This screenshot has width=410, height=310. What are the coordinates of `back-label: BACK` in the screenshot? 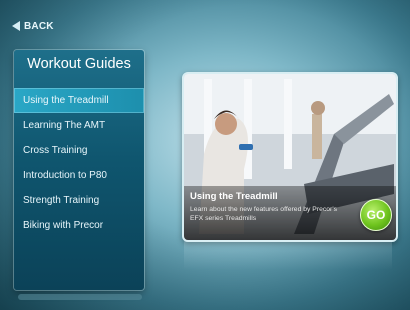 It's located at (39, 26).